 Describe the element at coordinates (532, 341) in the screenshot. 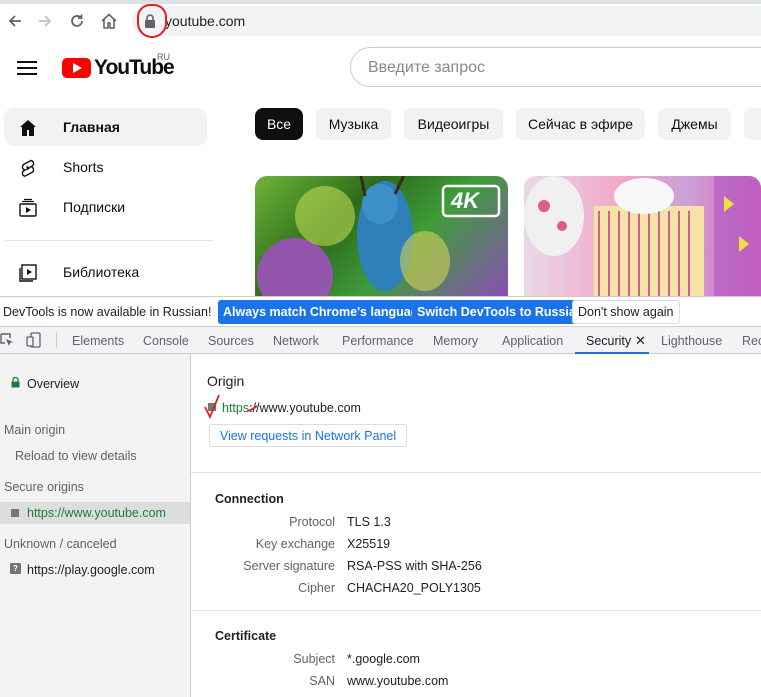

I see `tab-application: Application` at that location.